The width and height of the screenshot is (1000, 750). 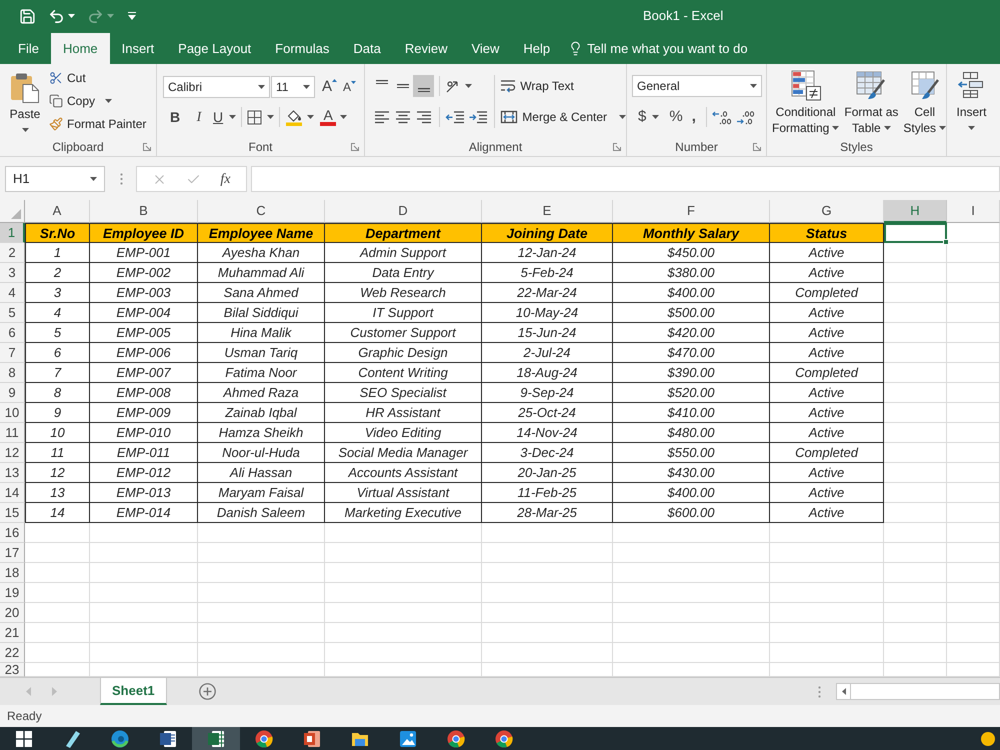 What do you see at coordinates (175, 117) in the screenshot?
I see `bold-button: B` at bounding box center [175, 117].